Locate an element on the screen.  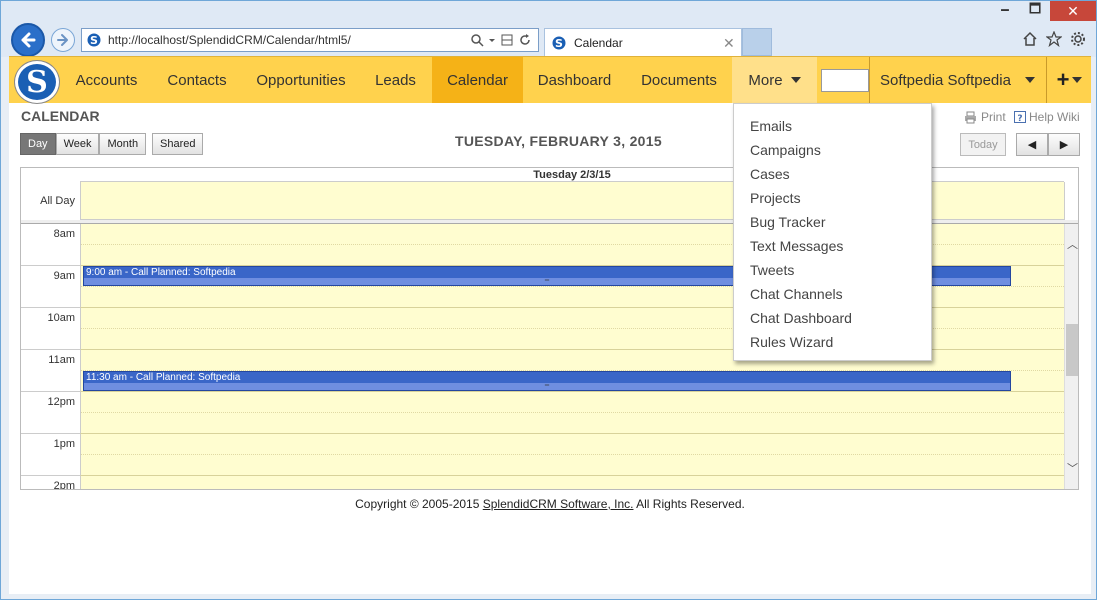
time-label: 10am is located at coordinates (50, 329).